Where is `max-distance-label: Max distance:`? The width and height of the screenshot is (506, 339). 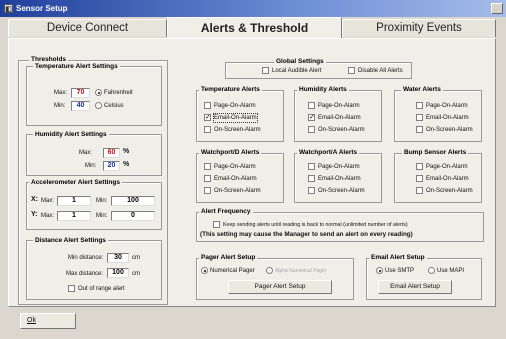
max-distance-label: Max distance: is located at coordinates (85, 274).